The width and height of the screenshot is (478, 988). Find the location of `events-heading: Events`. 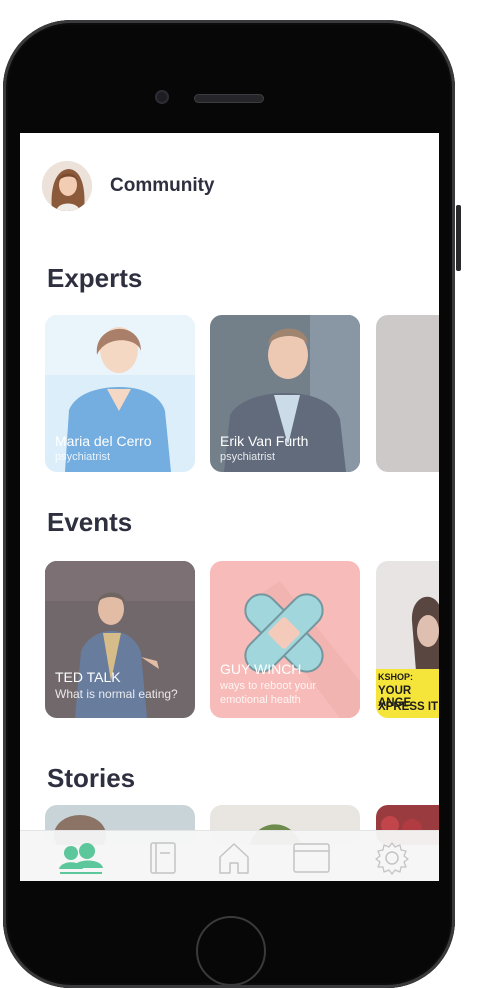

events-heading: Events is located at coordinates (90, 522).